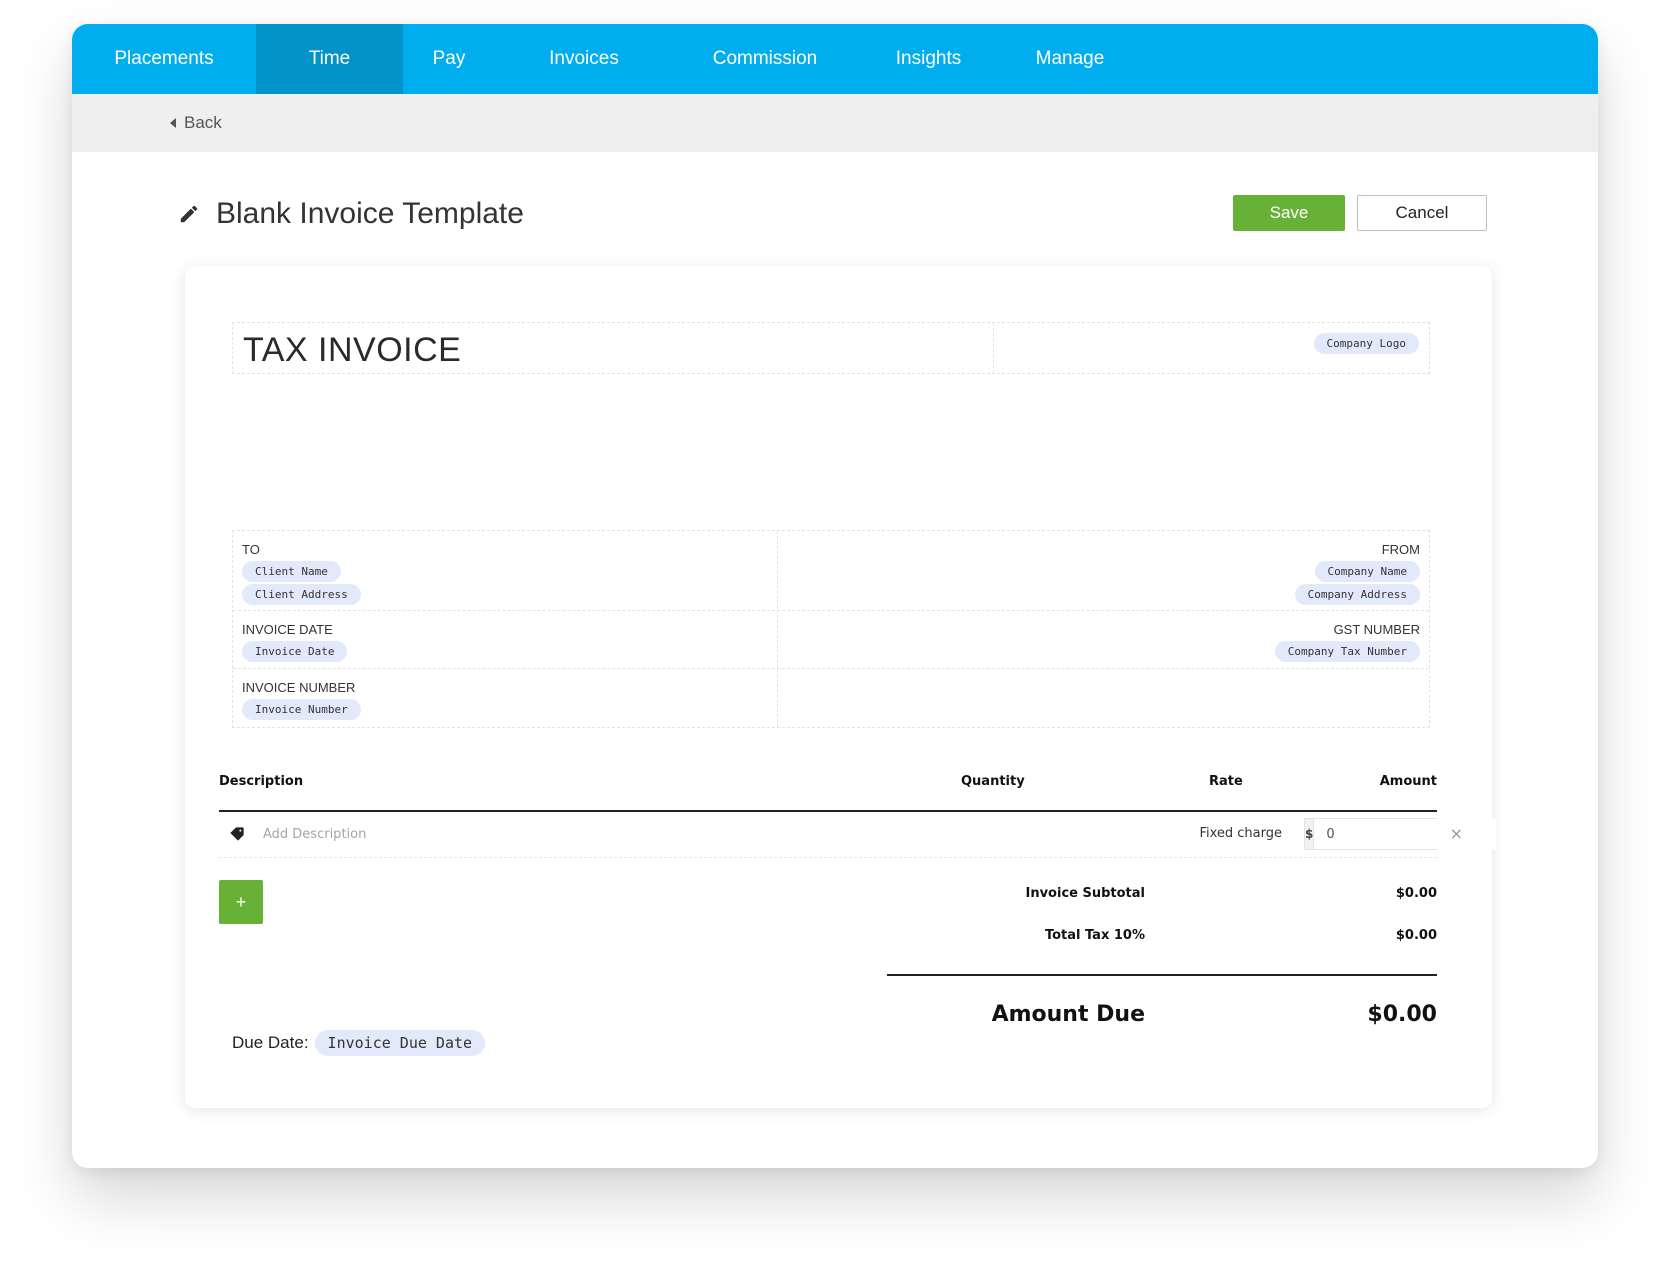 The width and height of the screenshot is (1669, 1286). Describe the element at coordinates (352, 350) in the screenshot. I see `invoice-title: TAX INVOICE` at that location.